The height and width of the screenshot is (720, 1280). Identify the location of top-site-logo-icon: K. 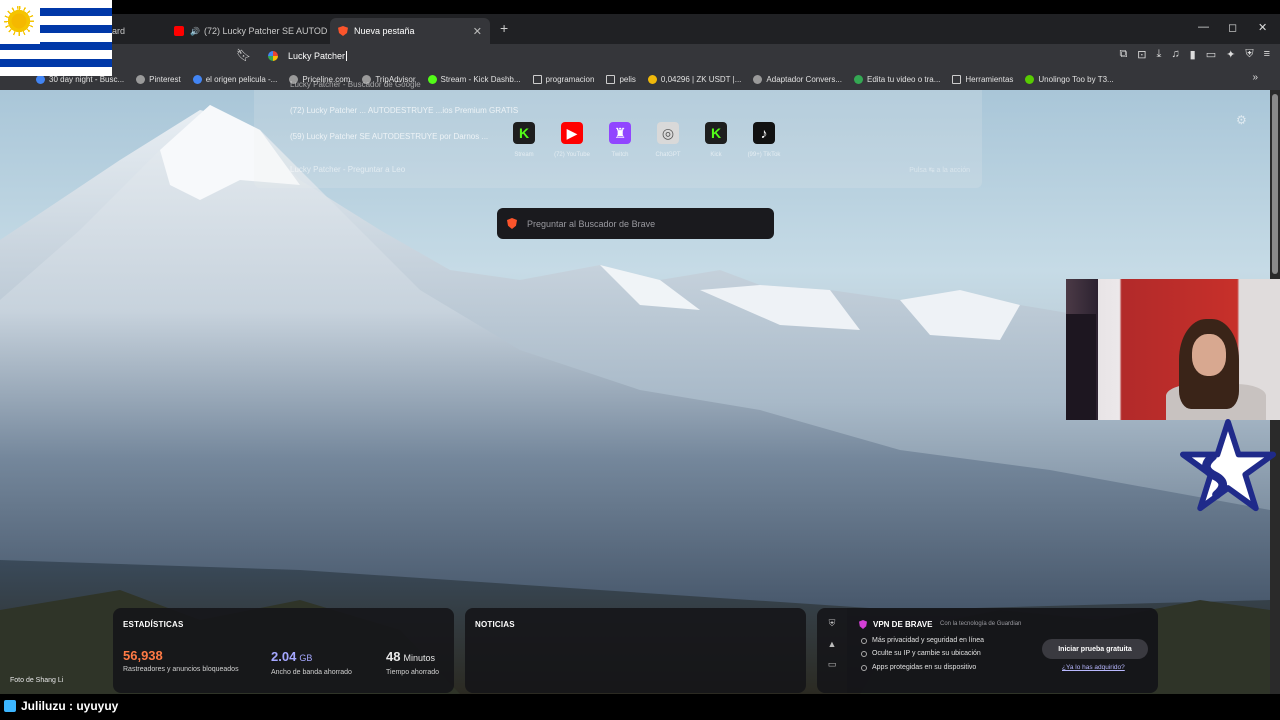
(524, 133).